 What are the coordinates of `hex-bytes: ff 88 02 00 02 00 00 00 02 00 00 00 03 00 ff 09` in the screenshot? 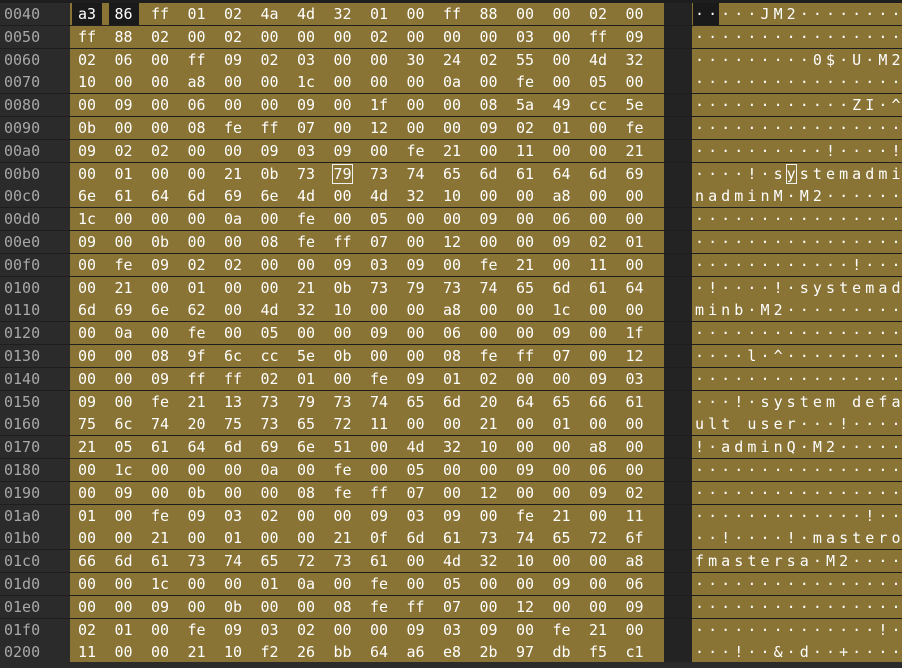 It's located at (367, 36).